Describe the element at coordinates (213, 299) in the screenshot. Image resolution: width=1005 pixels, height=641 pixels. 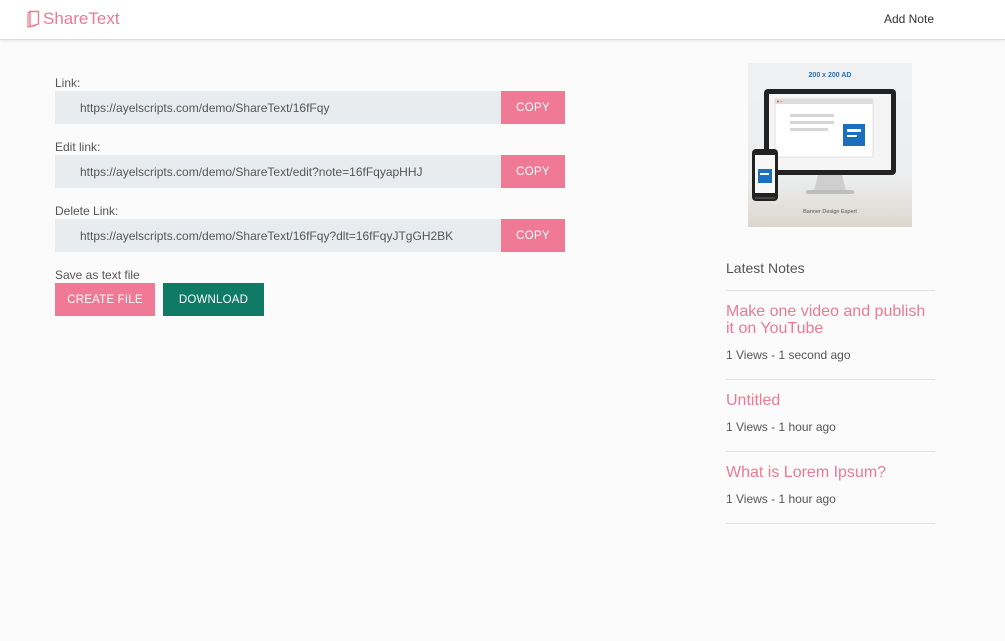
I see `download-button: DOWNLOAD` at that location.